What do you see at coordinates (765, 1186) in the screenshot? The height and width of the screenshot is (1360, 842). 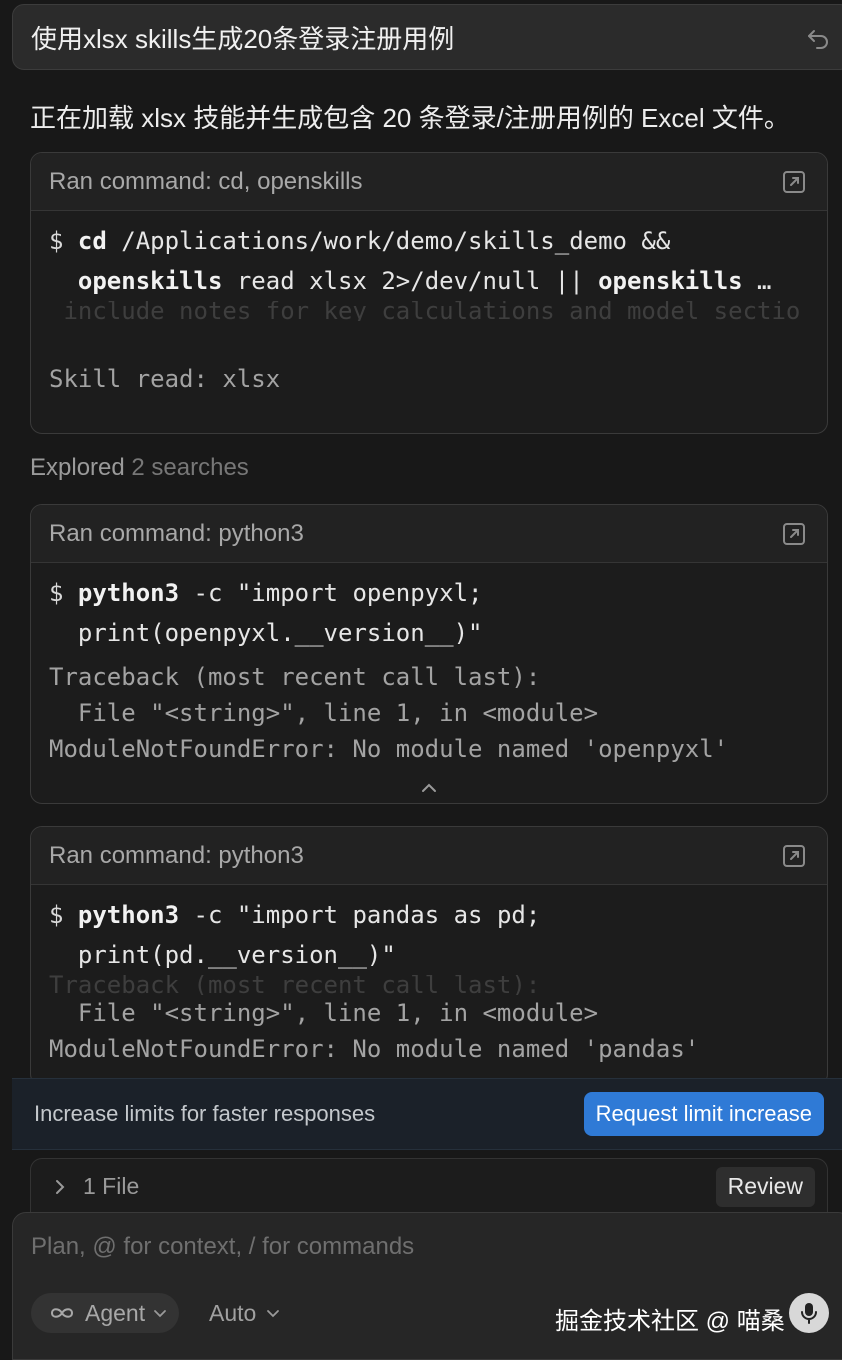 I see `review-button: Review` at bounding box center [765, 1186].